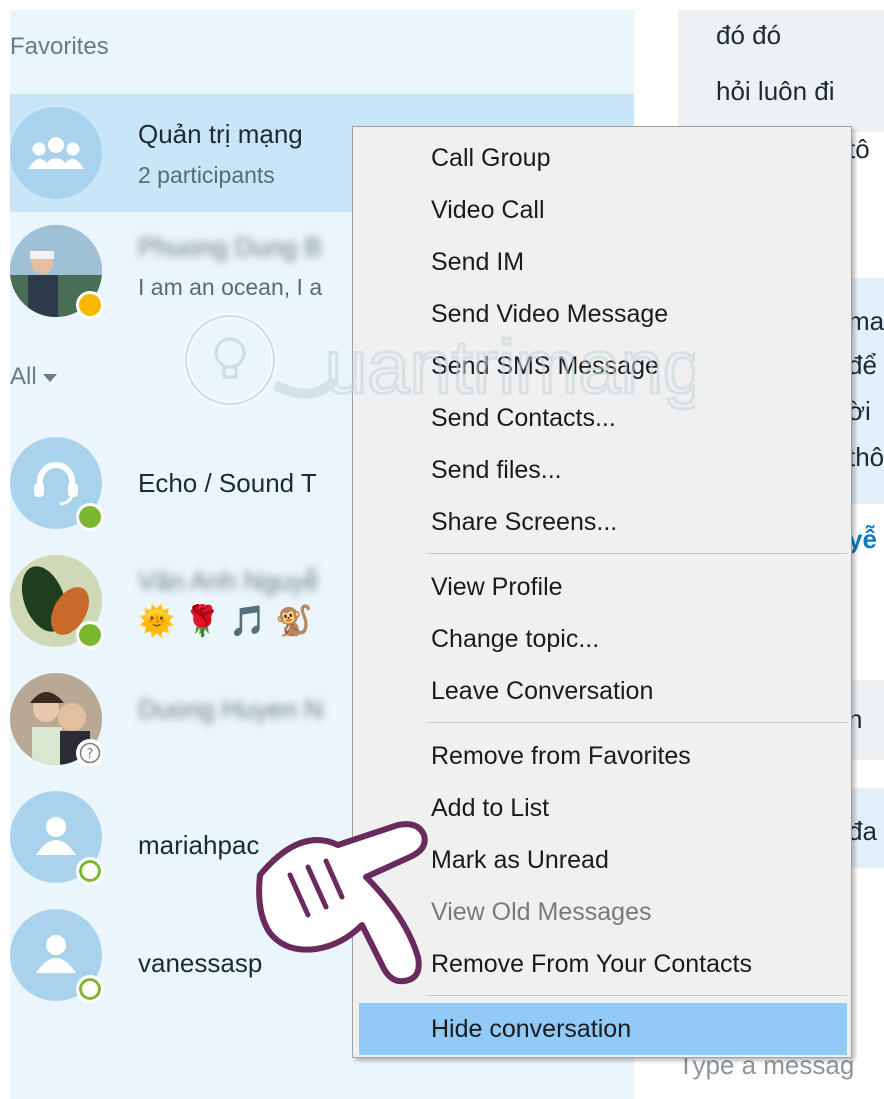 Image resolution: width=884 pixels, height=1099 pixels. What do you see at coordinates (561, 756) in the screenshot?
I see `menu-item-label: Remove from Favorites` at bounding box center [561, 756].